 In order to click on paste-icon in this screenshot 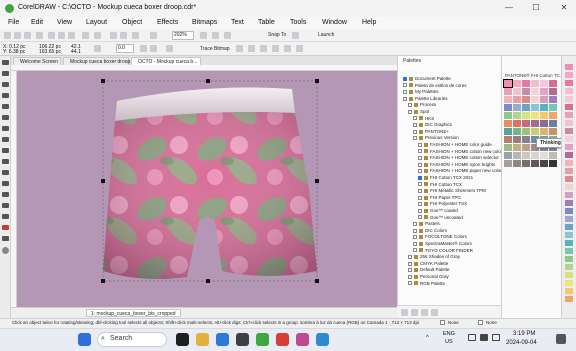, I will do `click(71, 35)`.